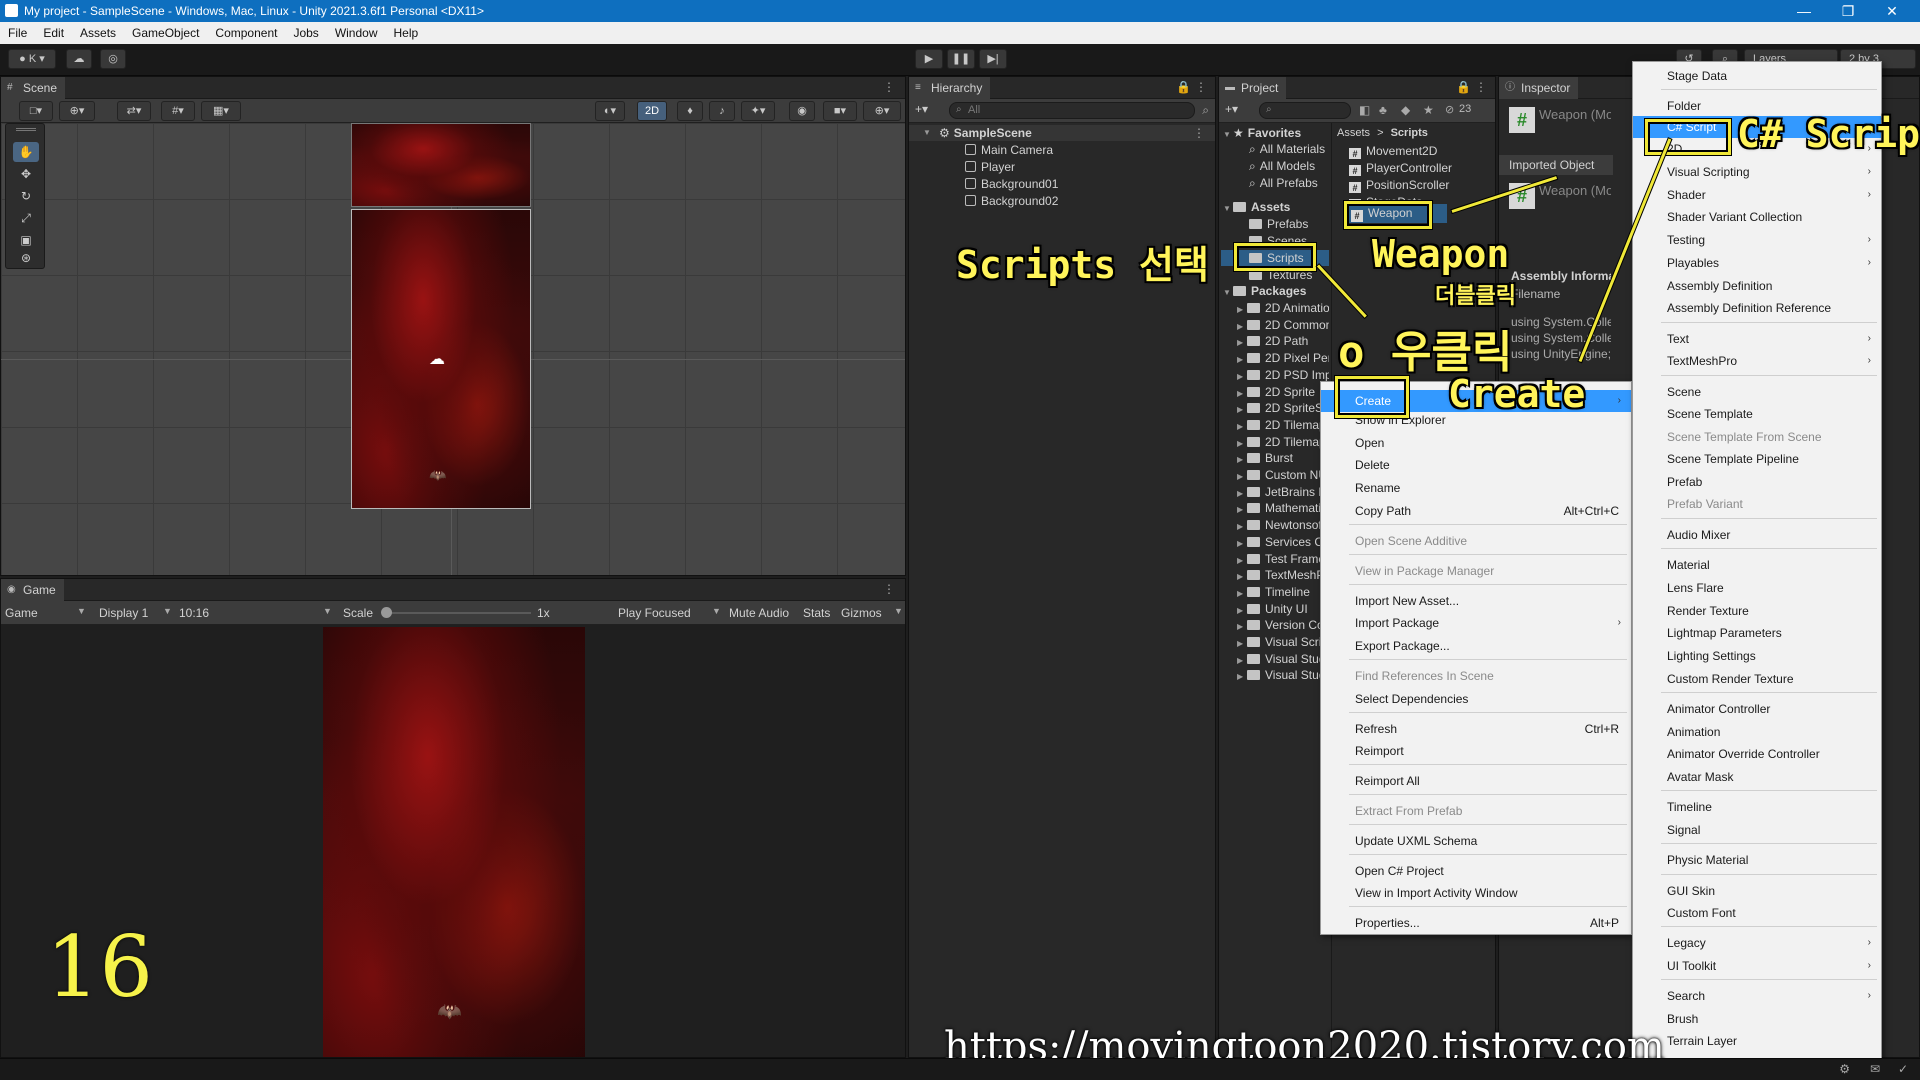  Describe the element at coordinates (1283, 675) in the screenshot. I see `package-folder: ▶Visual Studio Editor` at that location.